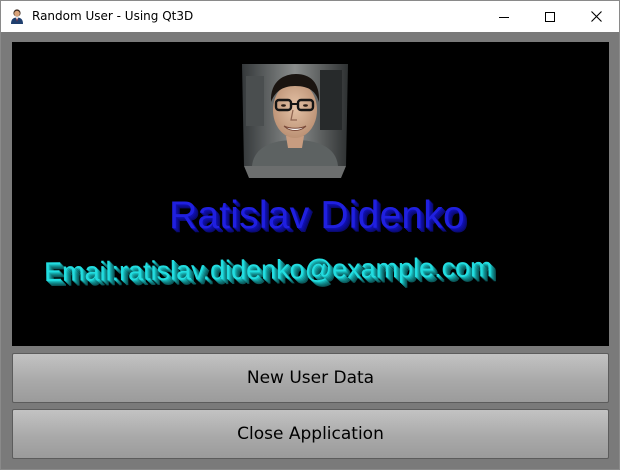  I want to click on user-email: Email:ratislav.didenko@example.com, so click(268, 269).